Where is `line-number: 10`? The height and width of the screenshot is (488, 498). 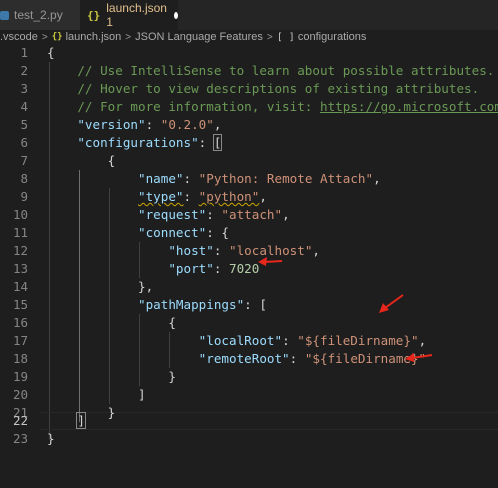 line-number: 10 is located at coordinates (20, 214).